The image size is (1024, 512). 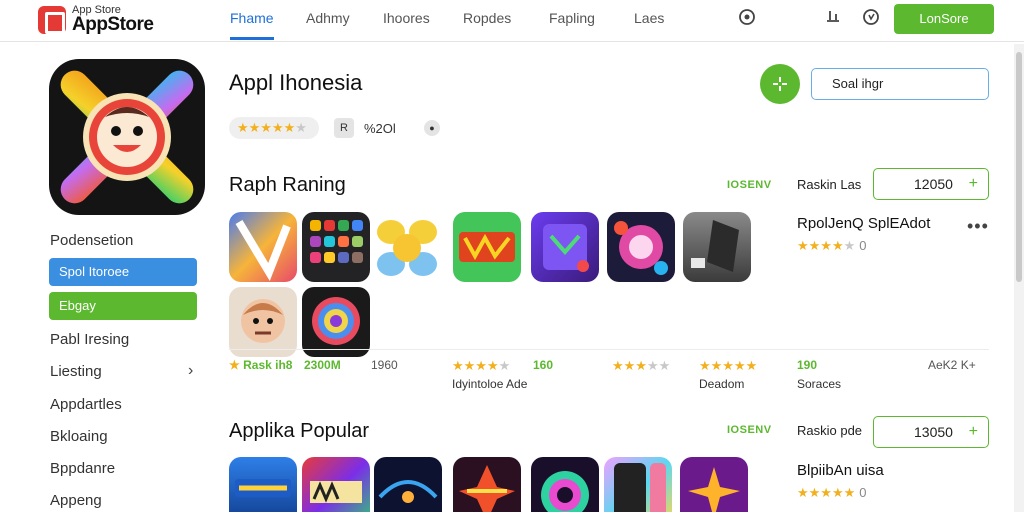 I want to click on stat-6-stars: ★★★★★, so click(x=641, y=365).